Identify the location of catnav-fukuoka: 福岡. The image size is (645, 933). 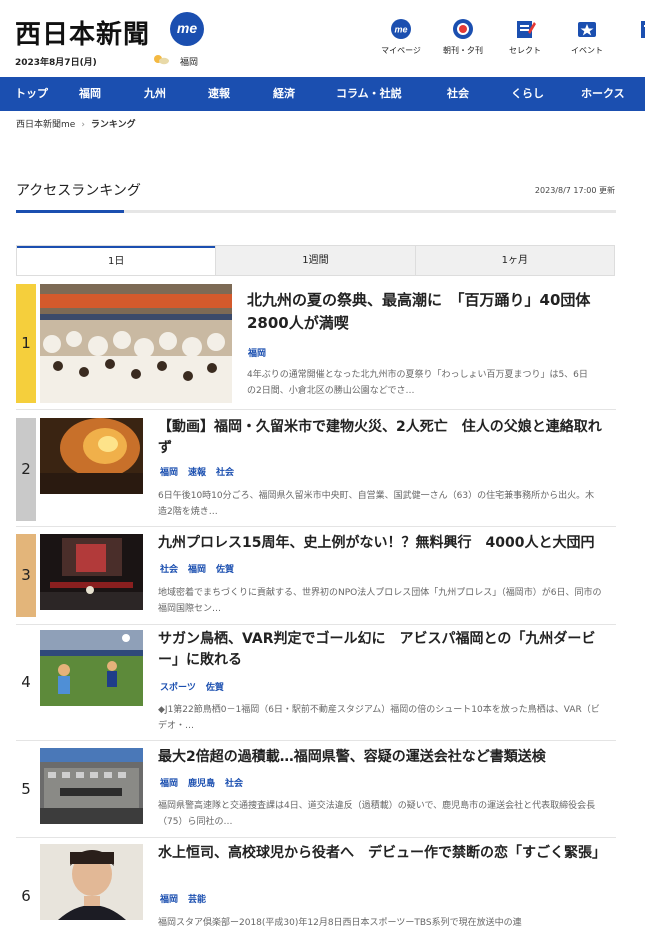
(90, 94).